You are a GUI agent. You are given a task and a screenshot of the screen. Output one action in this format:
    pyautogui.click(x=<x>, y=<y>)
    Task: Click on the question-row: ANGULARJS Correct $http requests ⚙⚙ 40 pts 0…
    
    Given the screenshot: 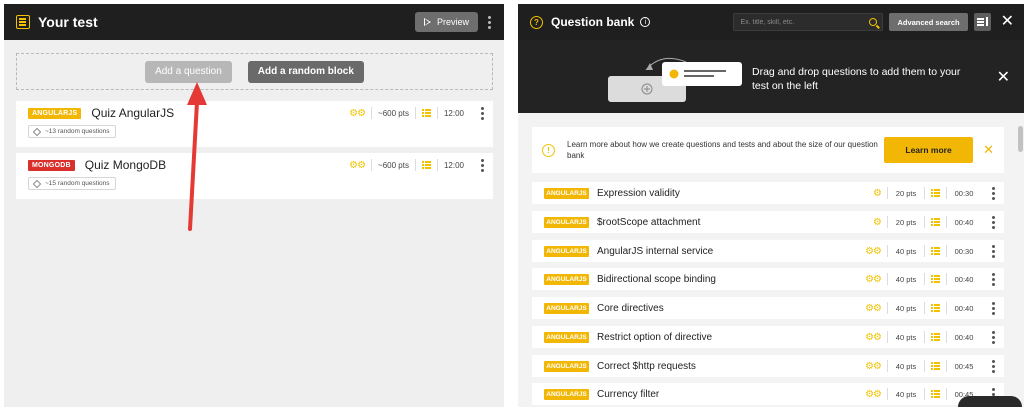 What is the action you would take?
    pyautogui.click(x=768, y=366)
    